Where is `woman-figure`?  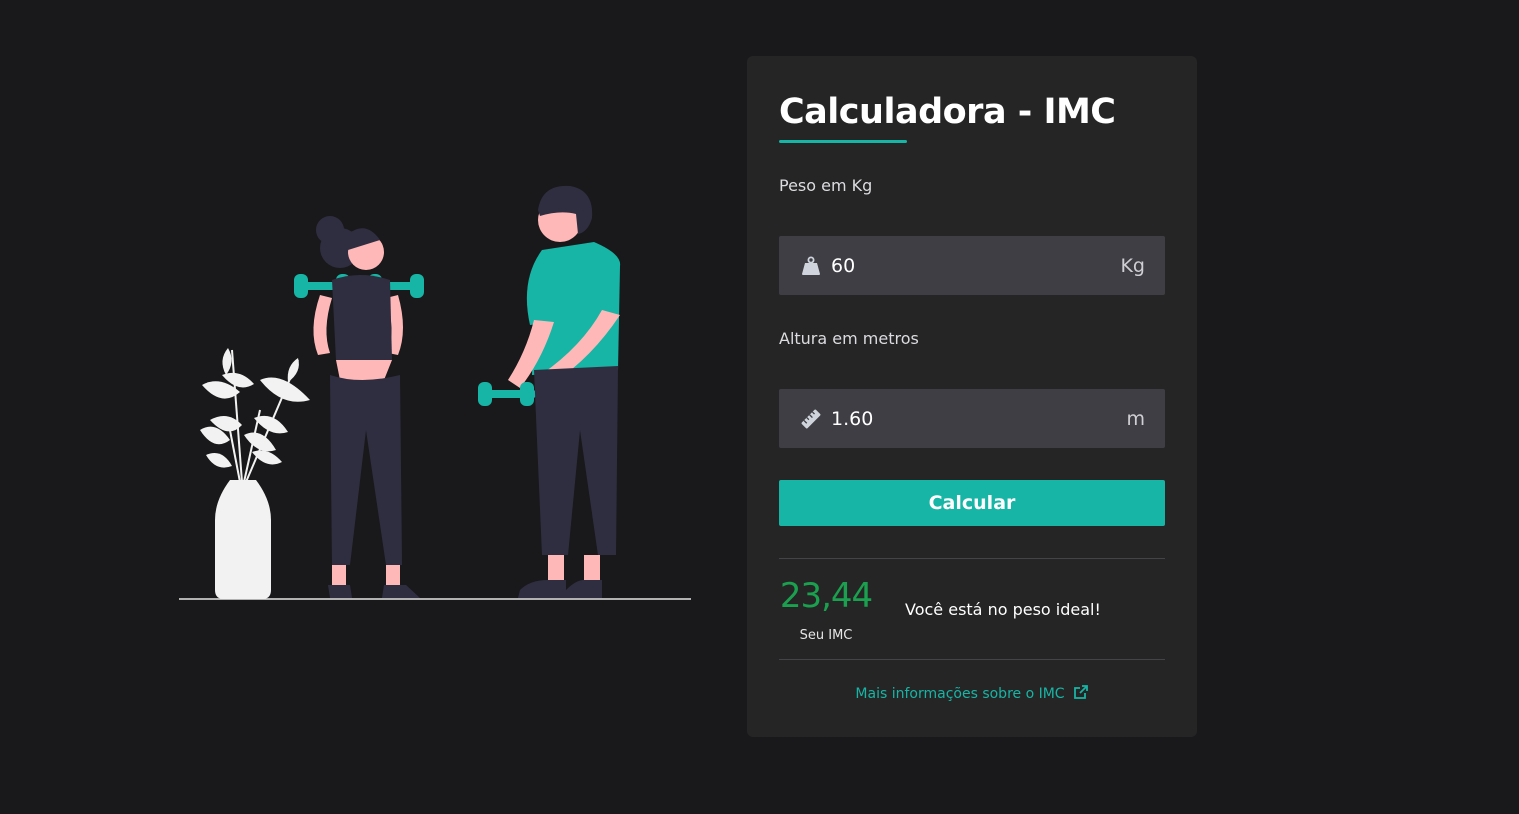 woman-figure is located at coordinates (359, 407).